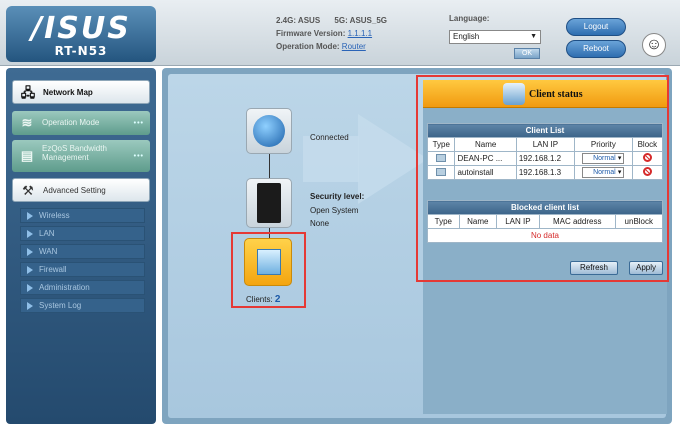 Image resolution: width=680 pixels, height=434 pixels. Describe the element at coordinates (82, 233) in the screenshot. I see `sidebar-item-lan: LAN` at that location.